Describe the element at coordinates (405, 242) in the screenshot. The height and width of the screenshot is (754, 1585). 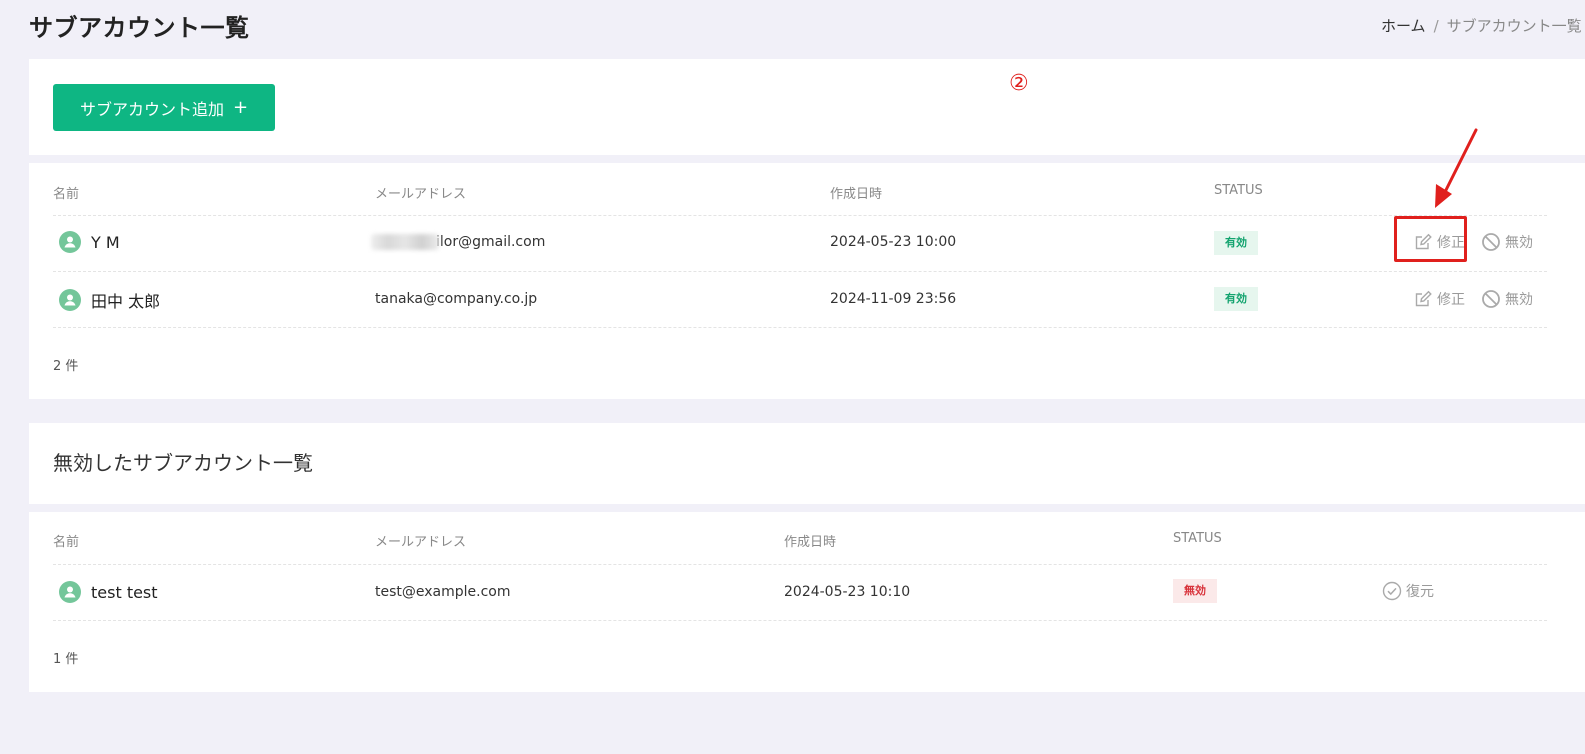
I see `redacted-blur` at that location.